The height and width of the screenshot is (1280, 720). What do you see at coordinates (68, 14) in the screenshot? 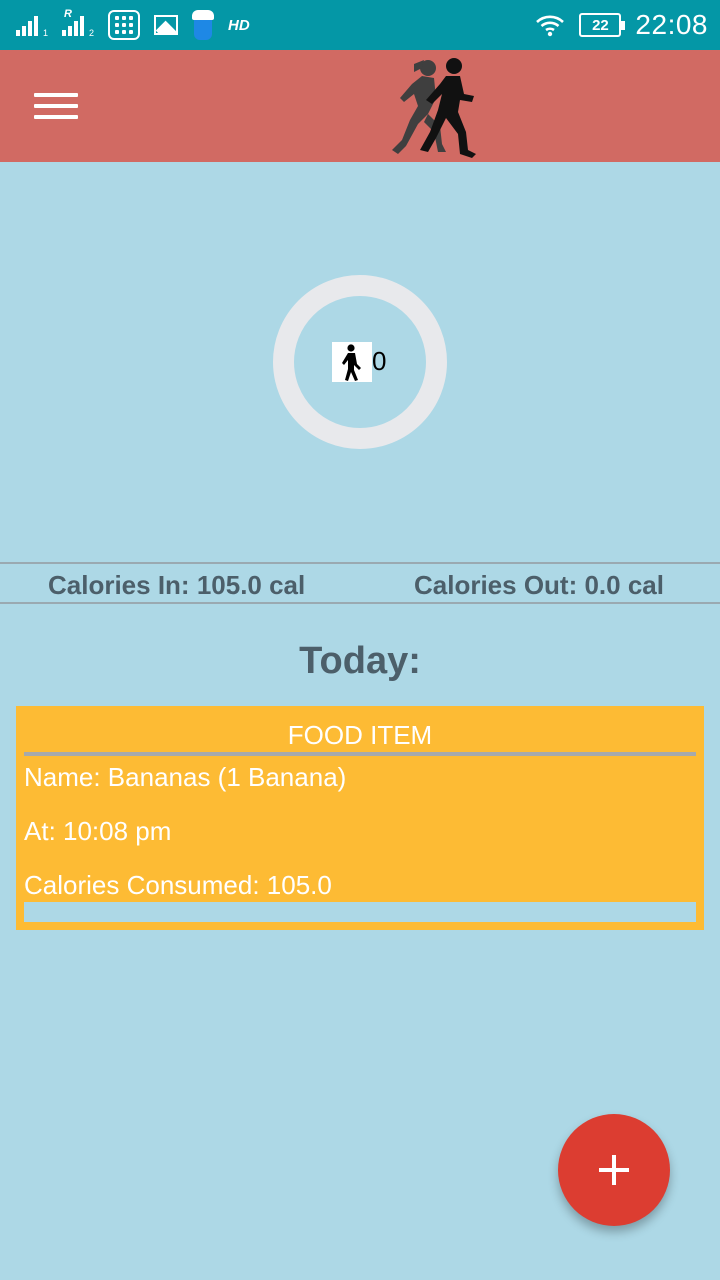
I see `roaming-label: R` at bounding box center [68, 14].